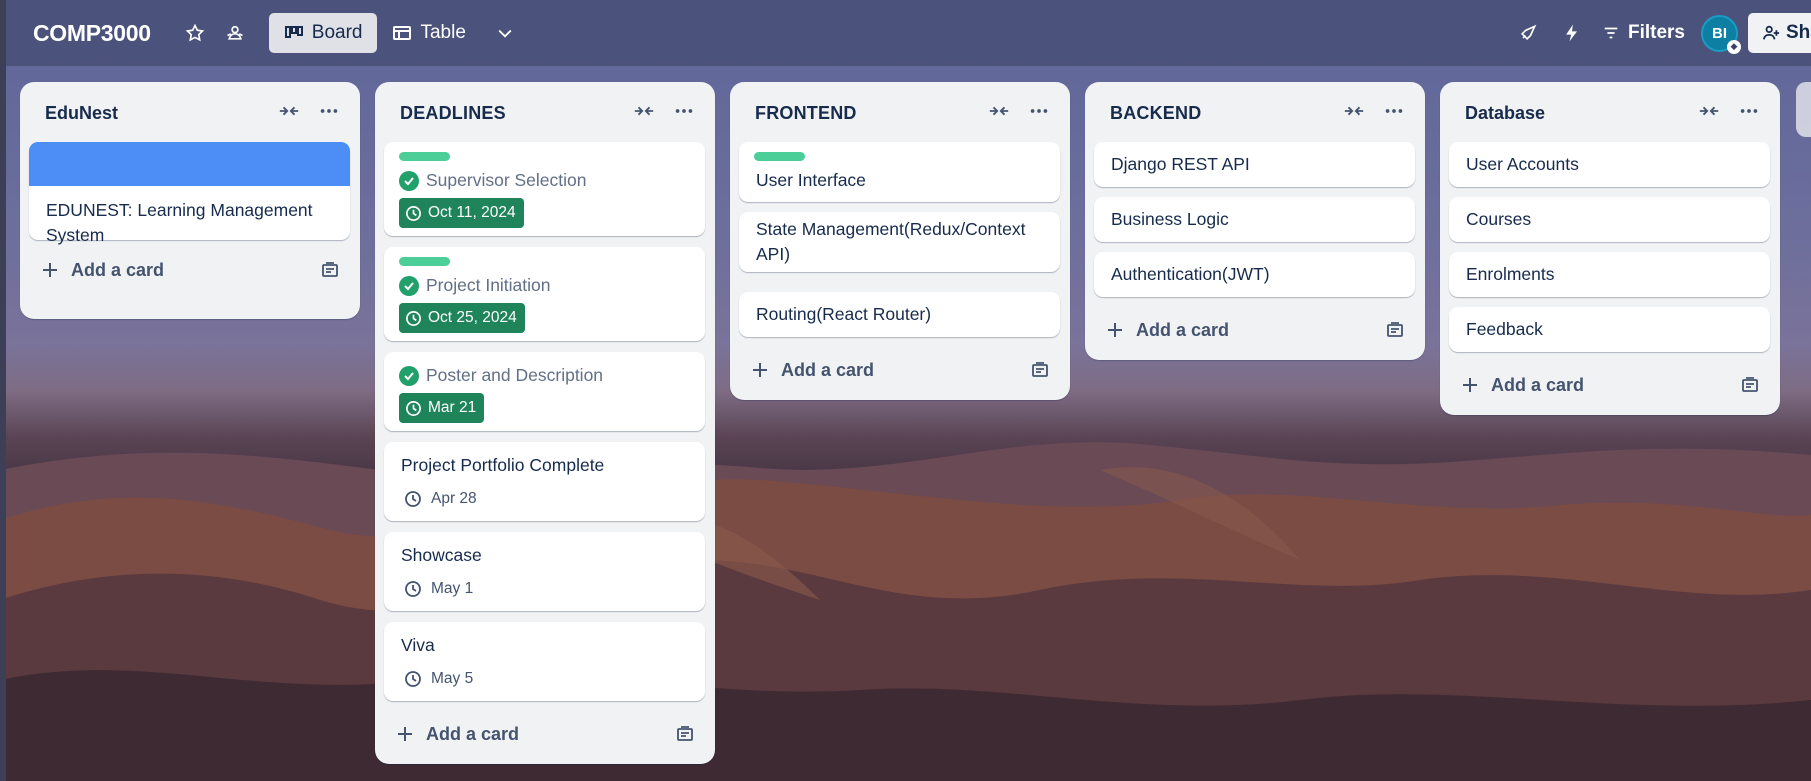 This screenshot has width=1811, height=781. What do you see at coordinates (3, 390) in the screenshot?
I see `left-edge-strip` at bounding box center [3, 390].